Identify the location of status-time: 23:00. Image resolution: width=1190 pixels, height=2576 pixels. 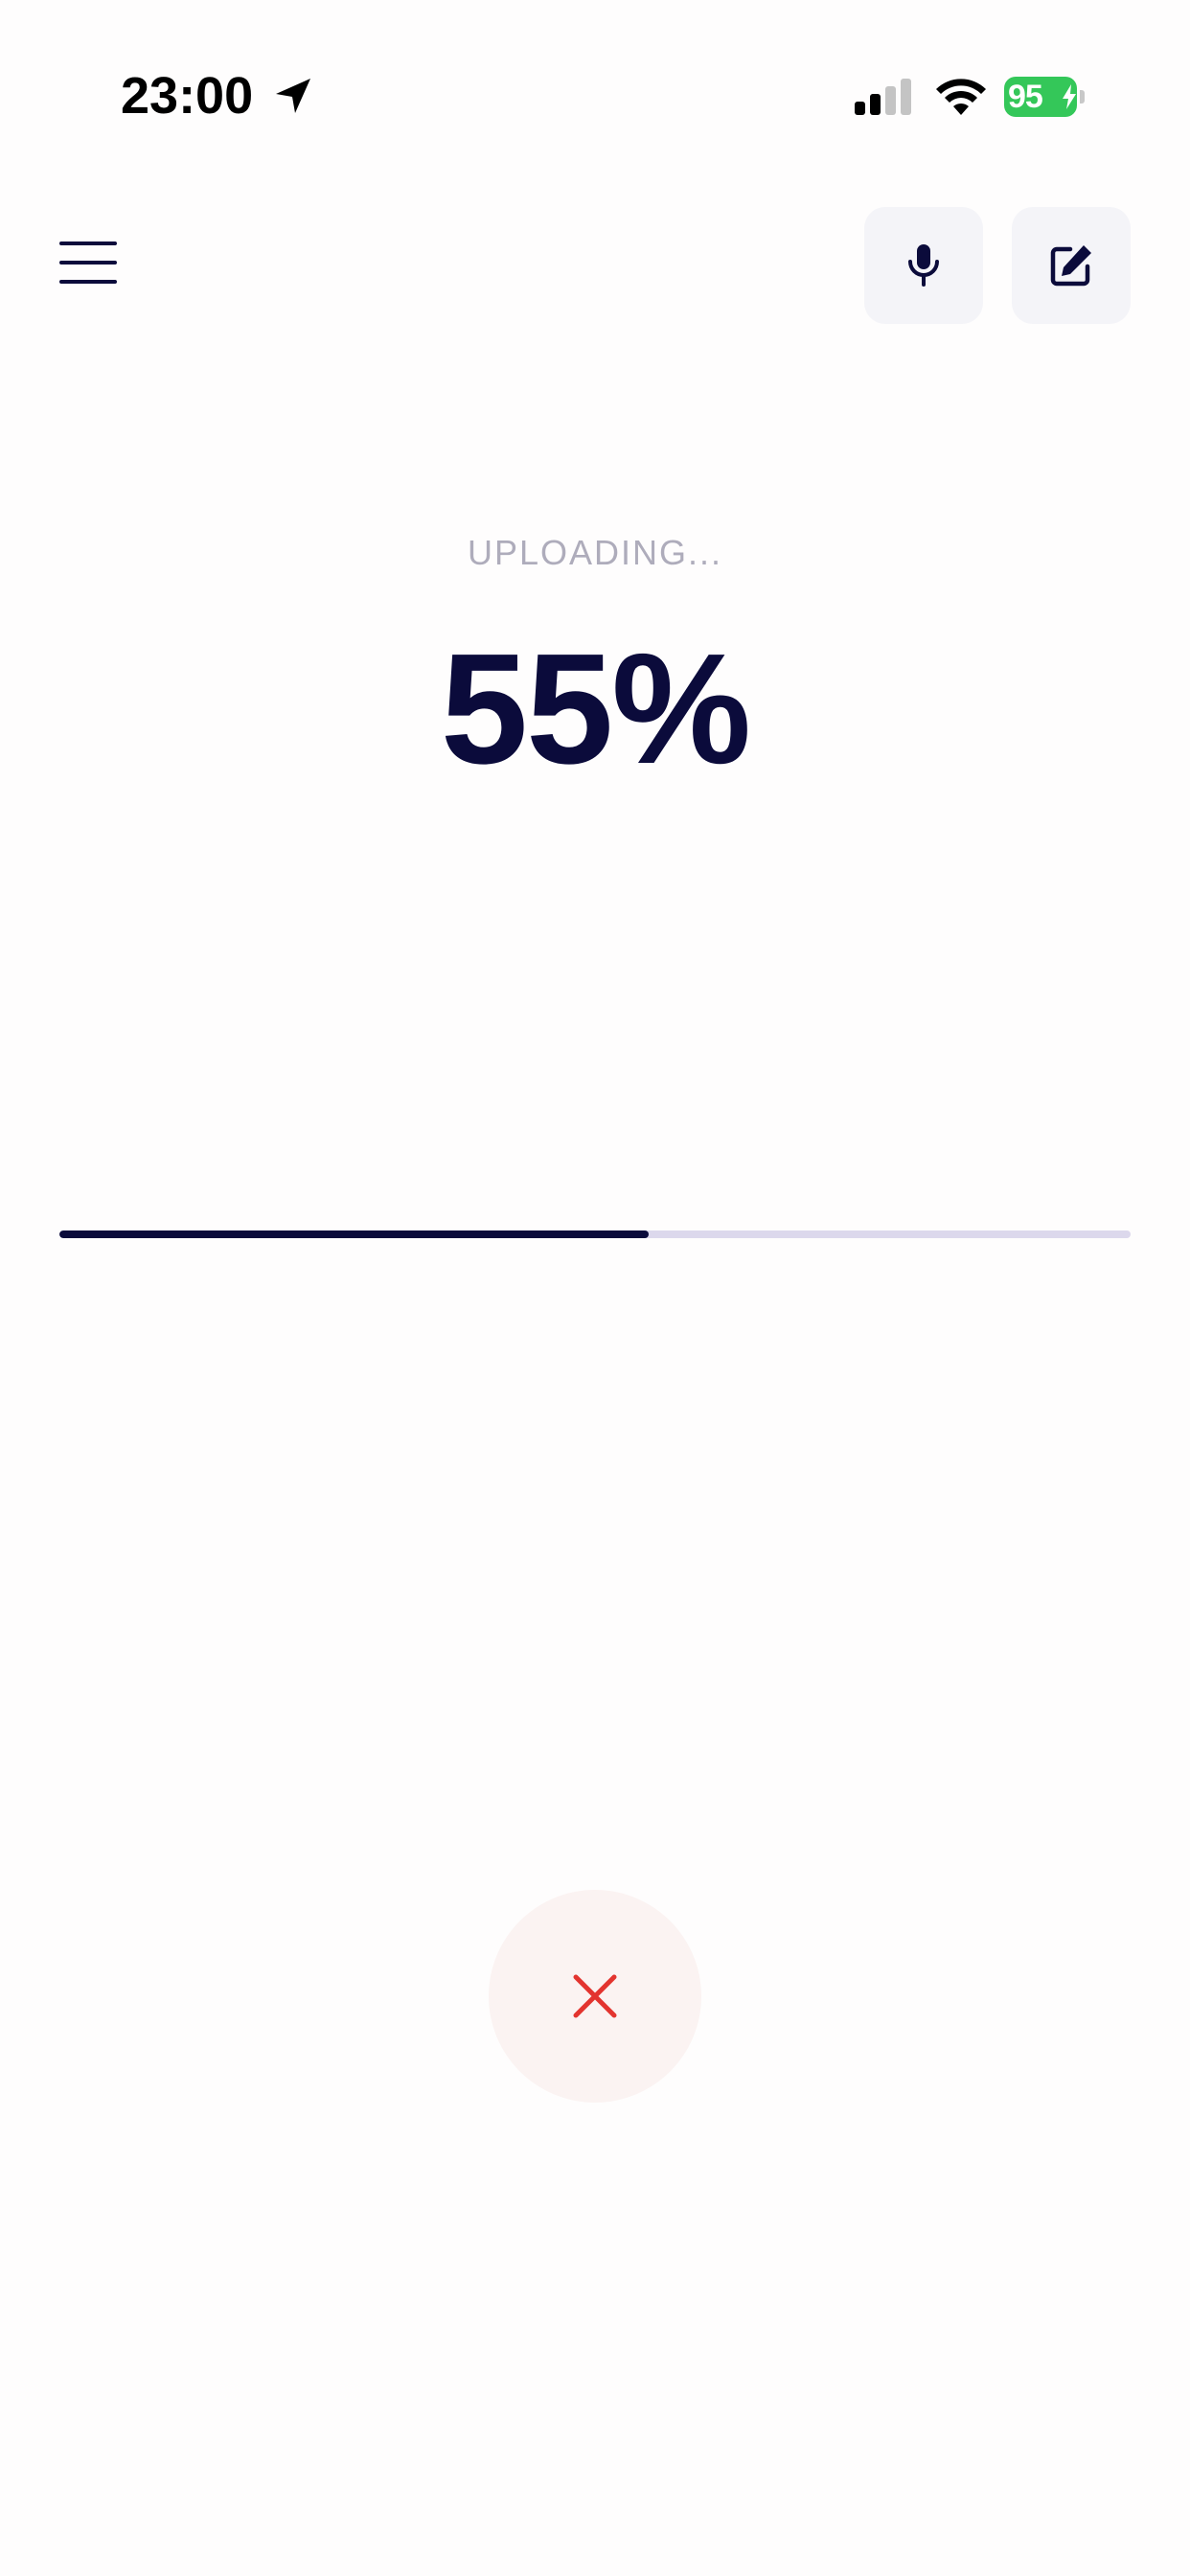
(187, 96).